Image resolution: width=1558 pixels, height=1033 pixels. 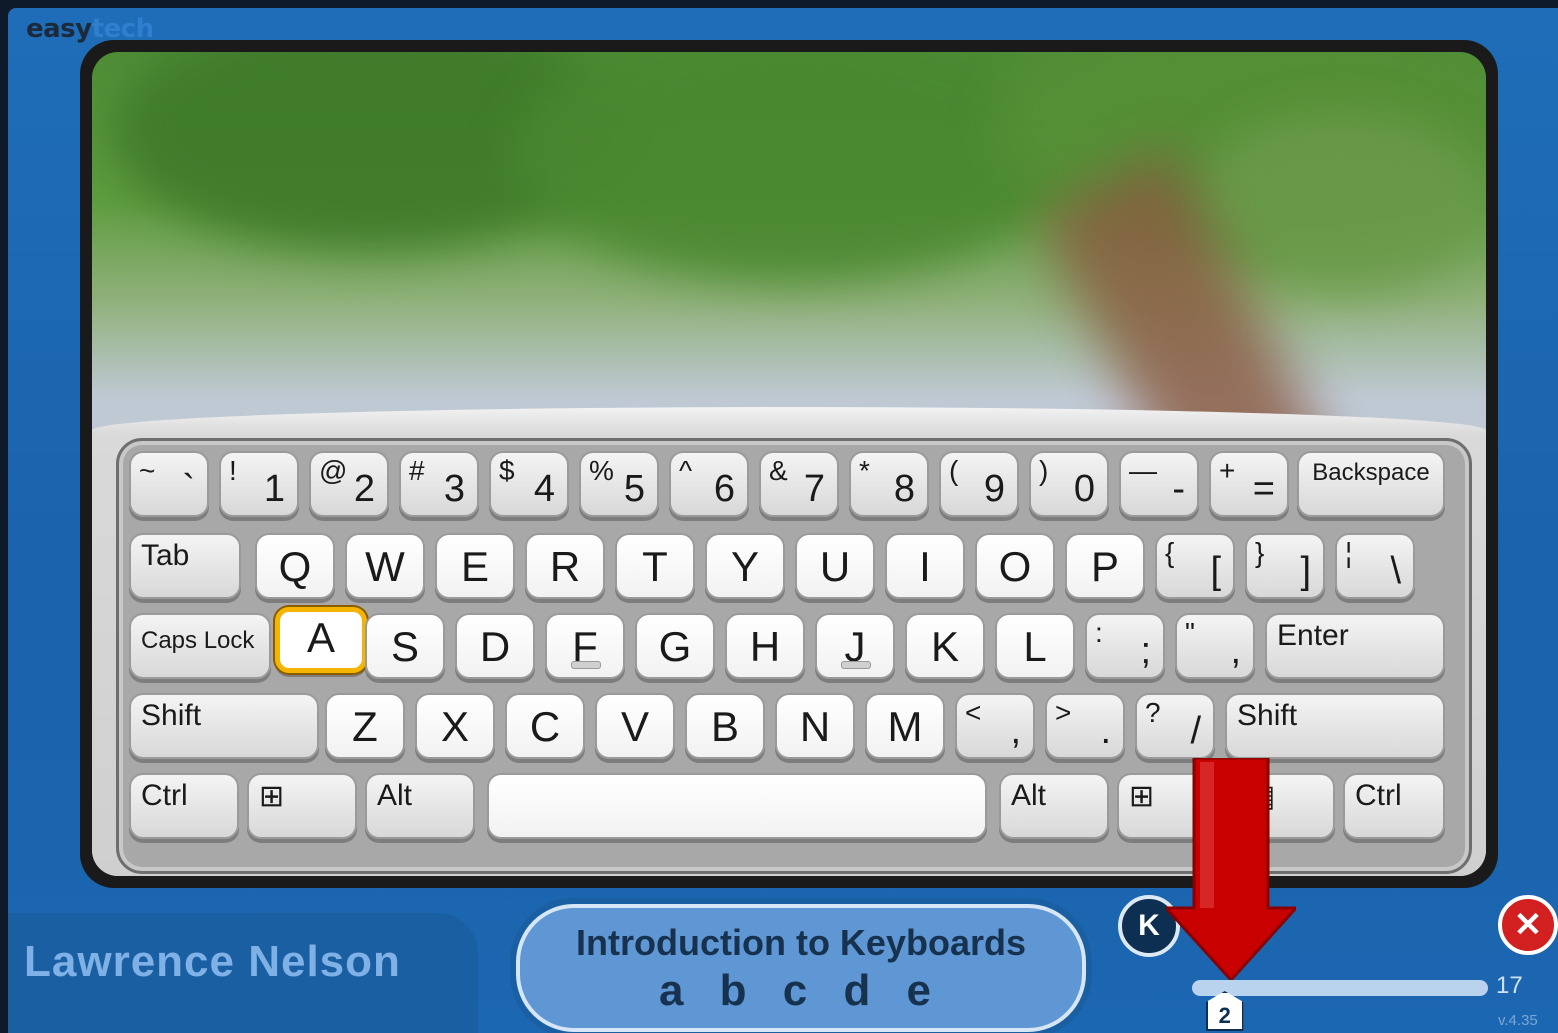 I want to click on key-char: ;, so click(x=1145, y=651).